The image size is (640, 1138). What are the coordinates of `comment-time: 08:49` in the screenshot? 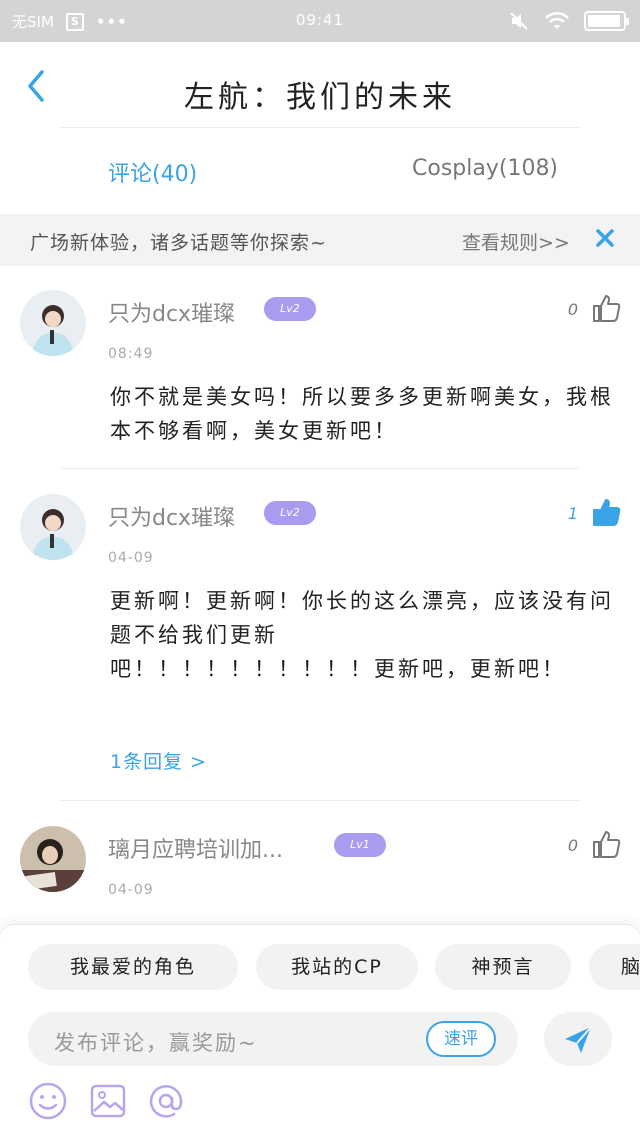 It's located at (131, 354).